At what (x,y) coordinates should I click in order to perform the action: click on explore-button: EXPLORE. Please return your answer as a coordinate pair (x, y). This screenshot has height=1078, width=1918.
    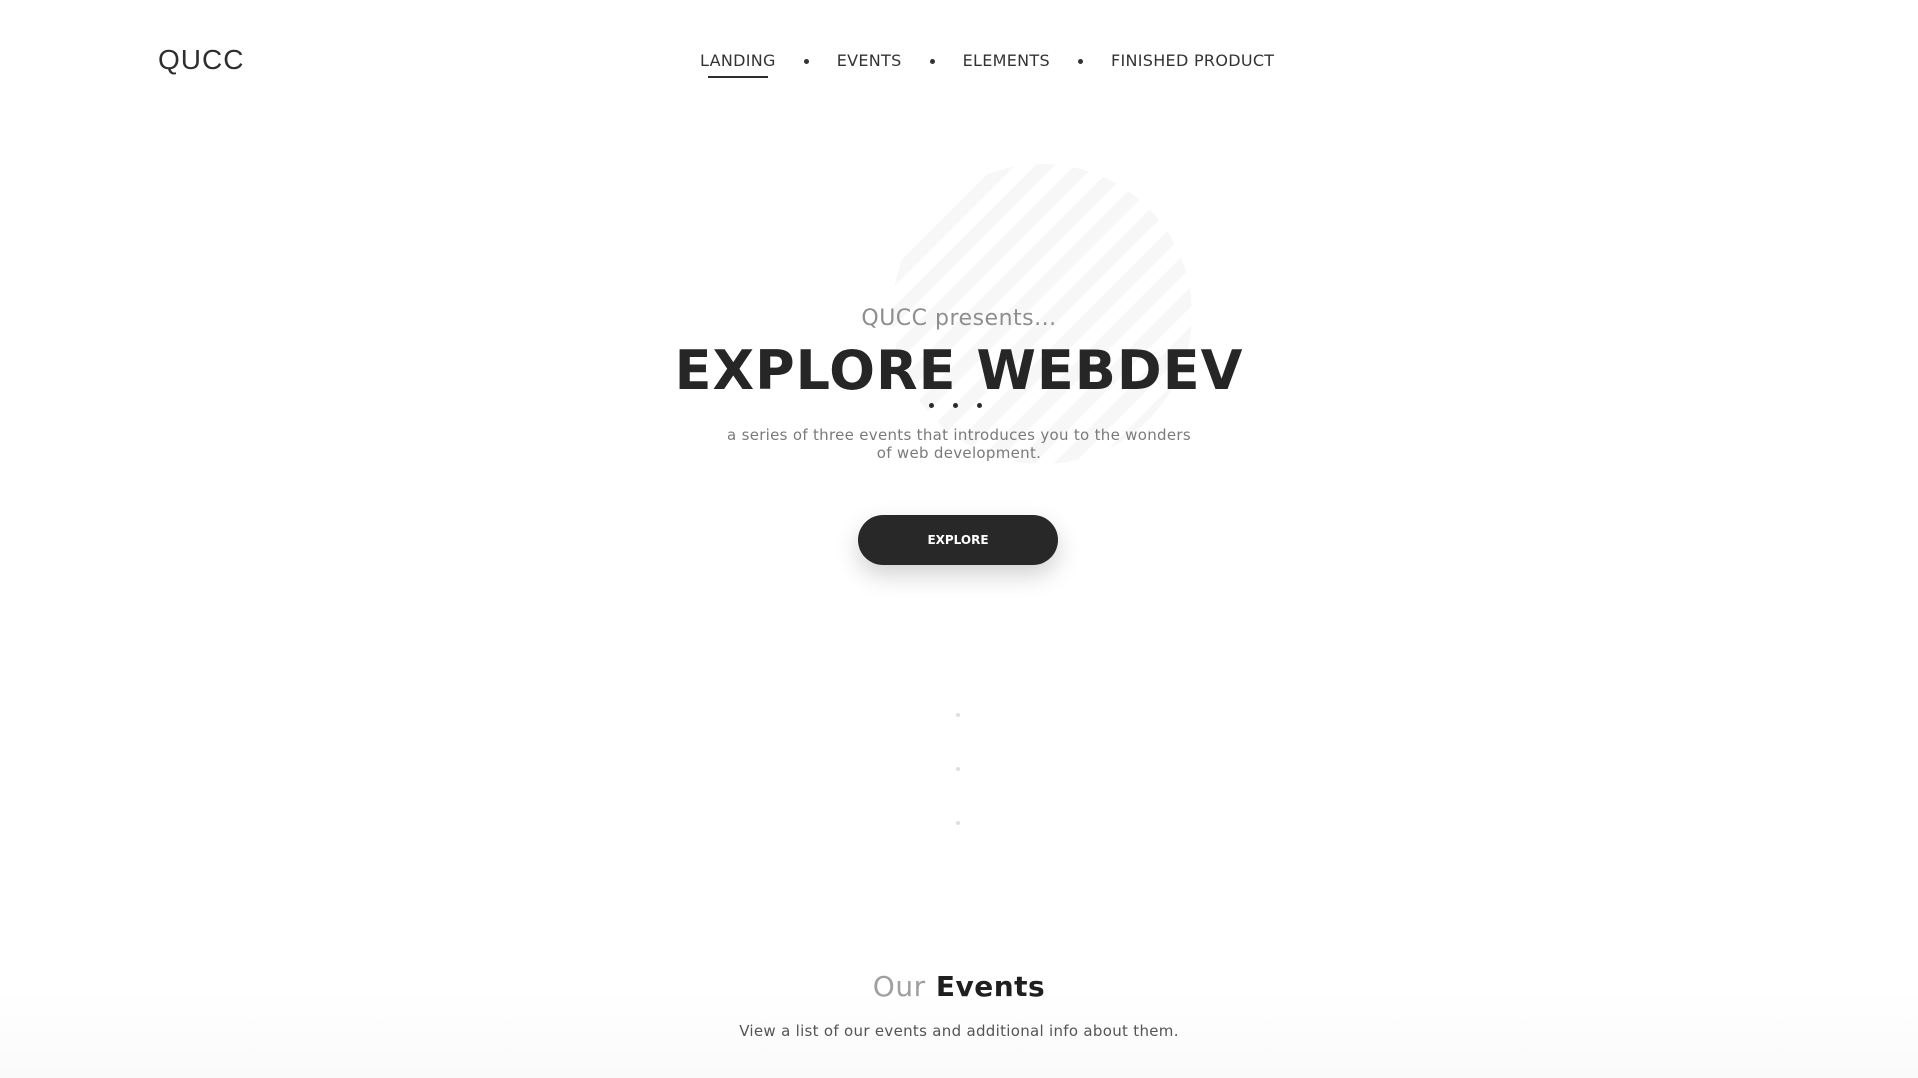
    Looking at the image, I should click on (958, 540).